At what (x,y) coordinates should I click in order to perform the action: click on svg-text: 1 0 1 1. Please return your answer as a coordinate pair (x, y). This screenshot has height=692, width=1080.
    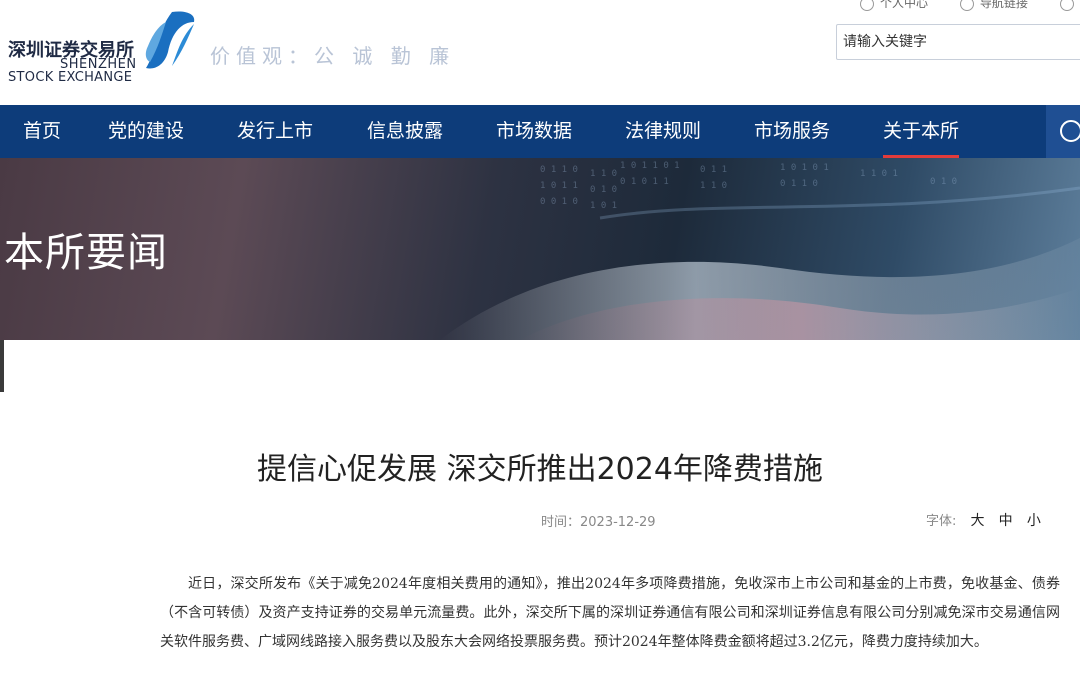
    Looking at the image, I should click on (559, 186).